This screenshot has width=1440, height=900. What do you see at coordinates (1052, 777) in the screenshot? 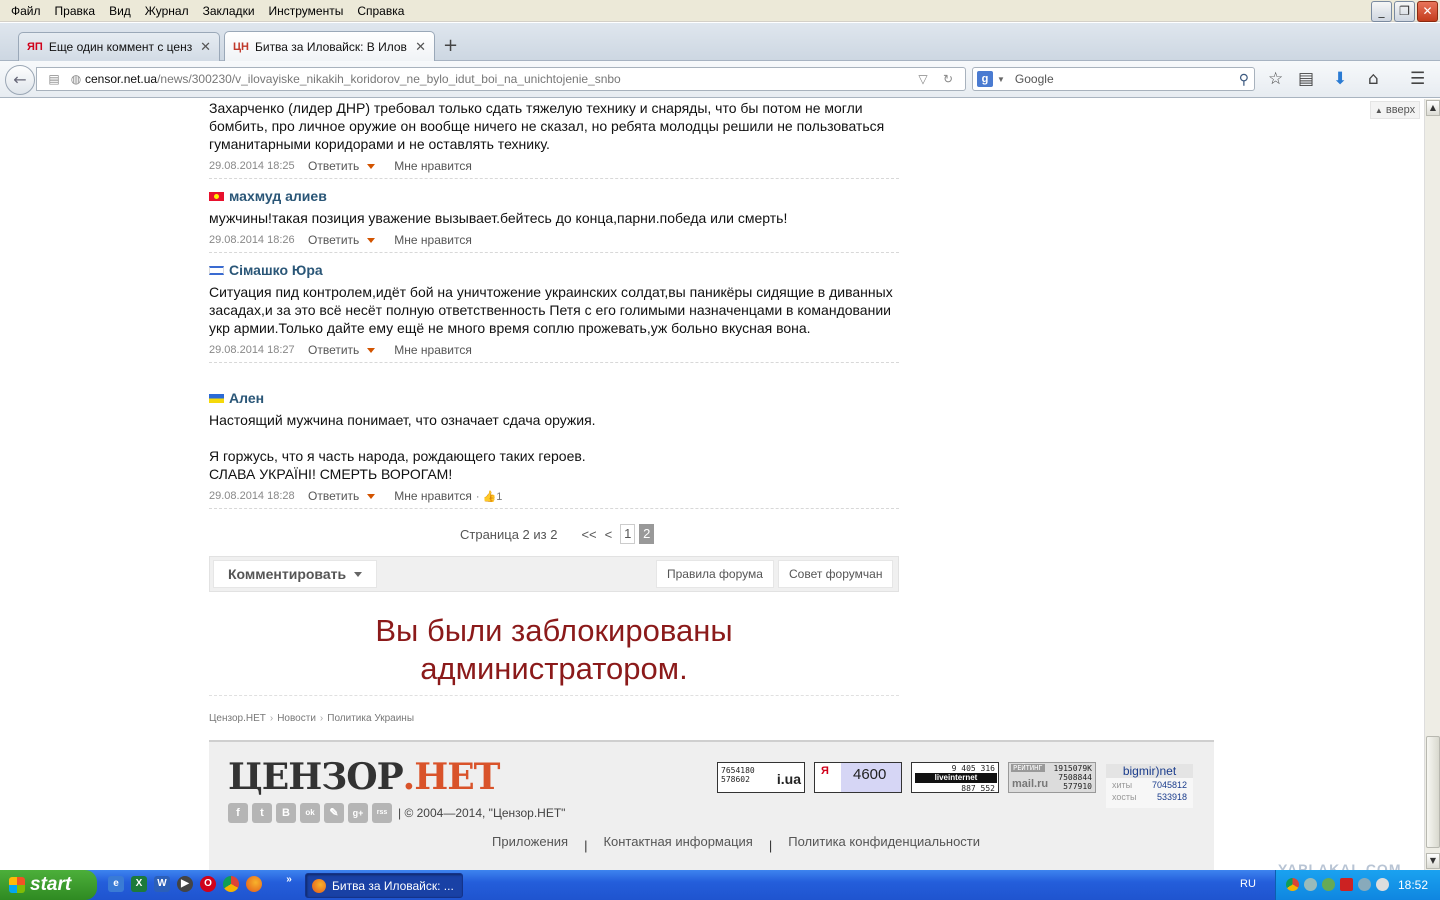
I see `mailru-counter: РЕЙТИНГ 1915079К 7508844 577910 mail.ru` at bounding box center [1052, 777].